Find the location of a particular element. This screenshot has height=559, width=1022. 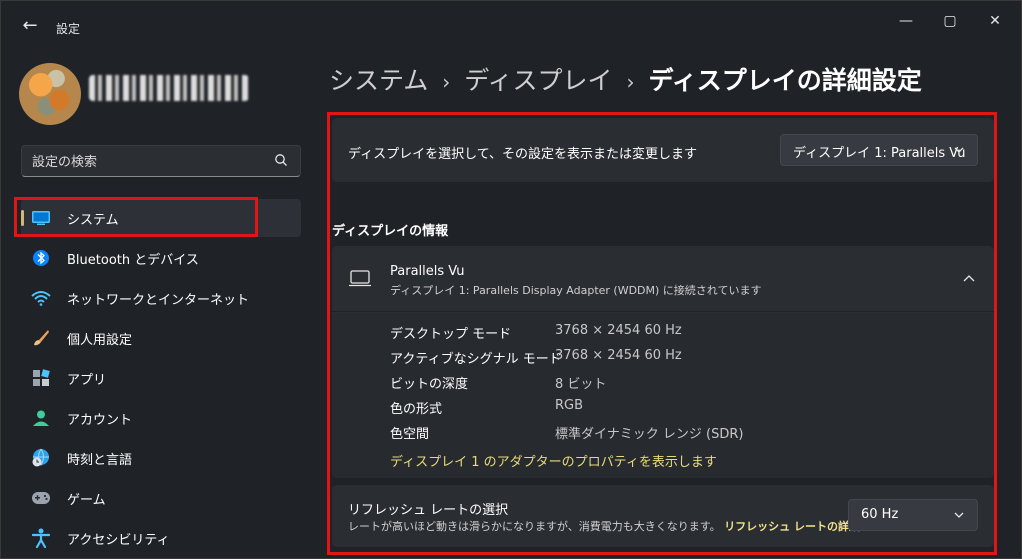

accessibility-icon is located at coordinates (41, 538).